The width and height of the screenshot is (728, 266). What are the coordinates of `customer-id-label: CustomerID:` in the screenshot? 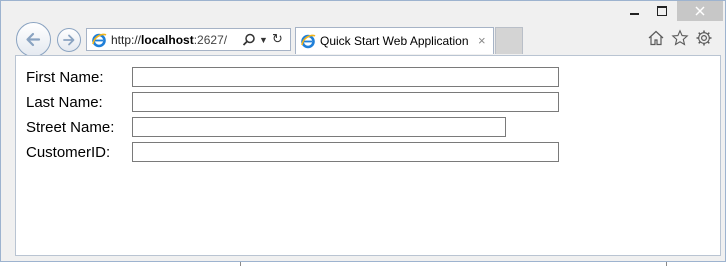 It's located at (68, 152).